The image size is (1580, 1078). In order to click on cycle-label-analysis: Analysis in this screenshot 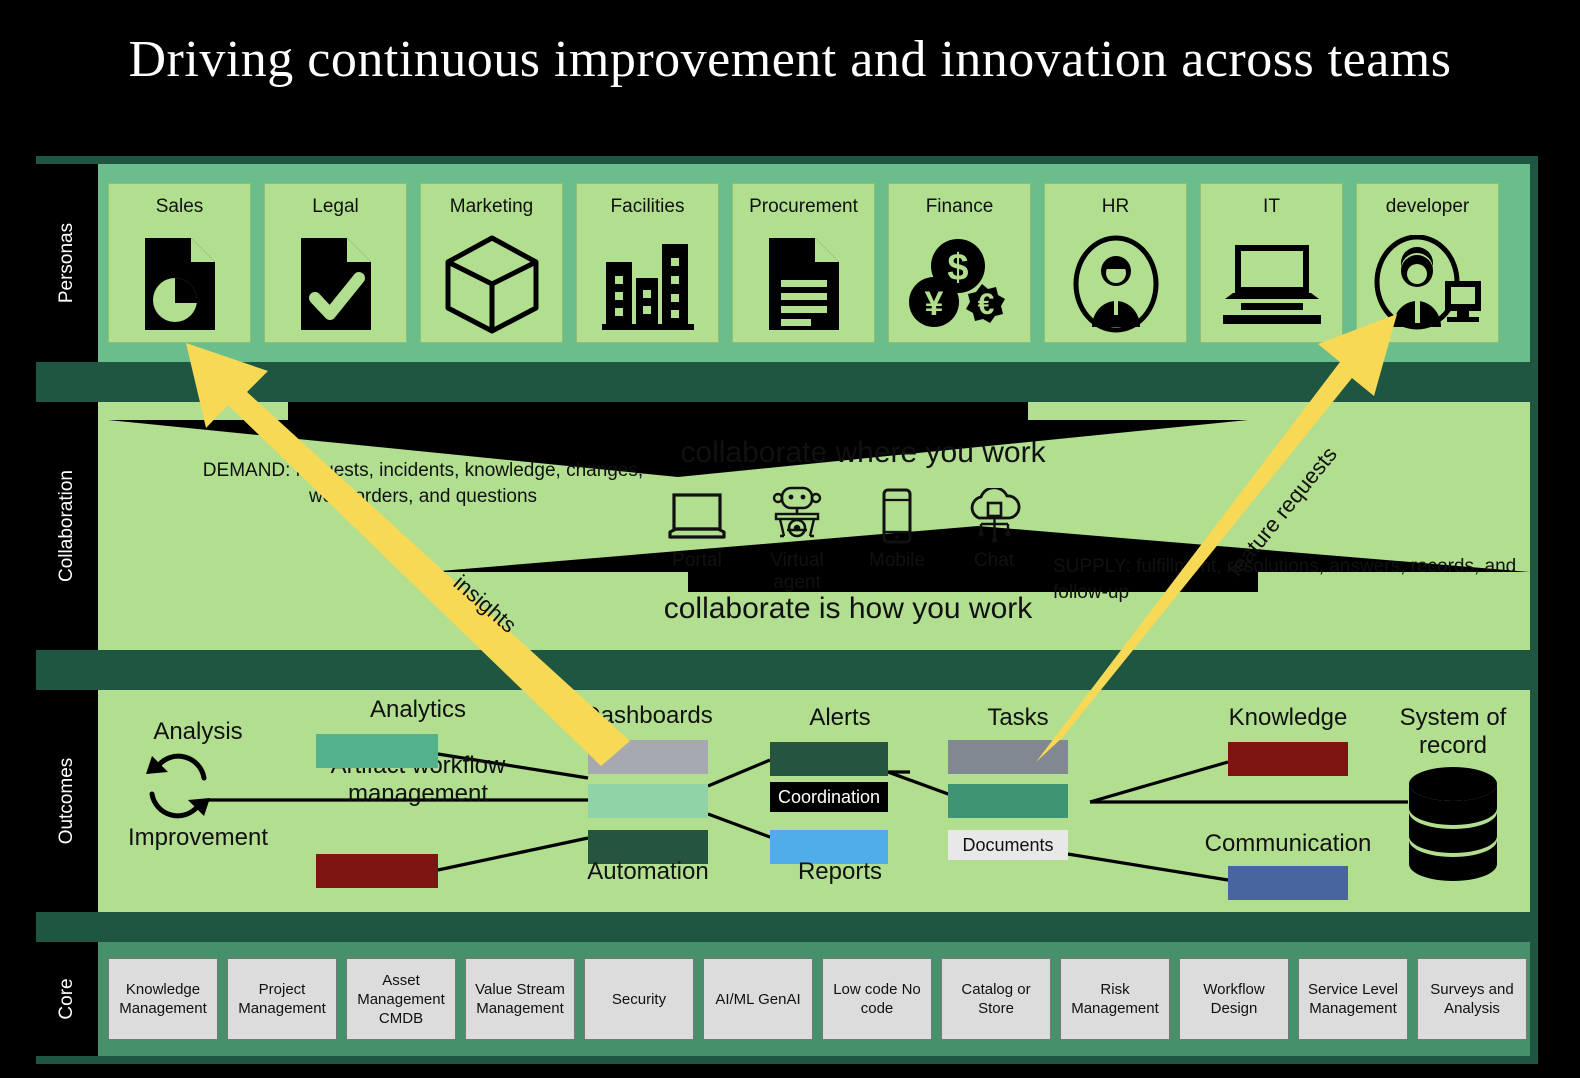, I will do `click(198, 731)`.